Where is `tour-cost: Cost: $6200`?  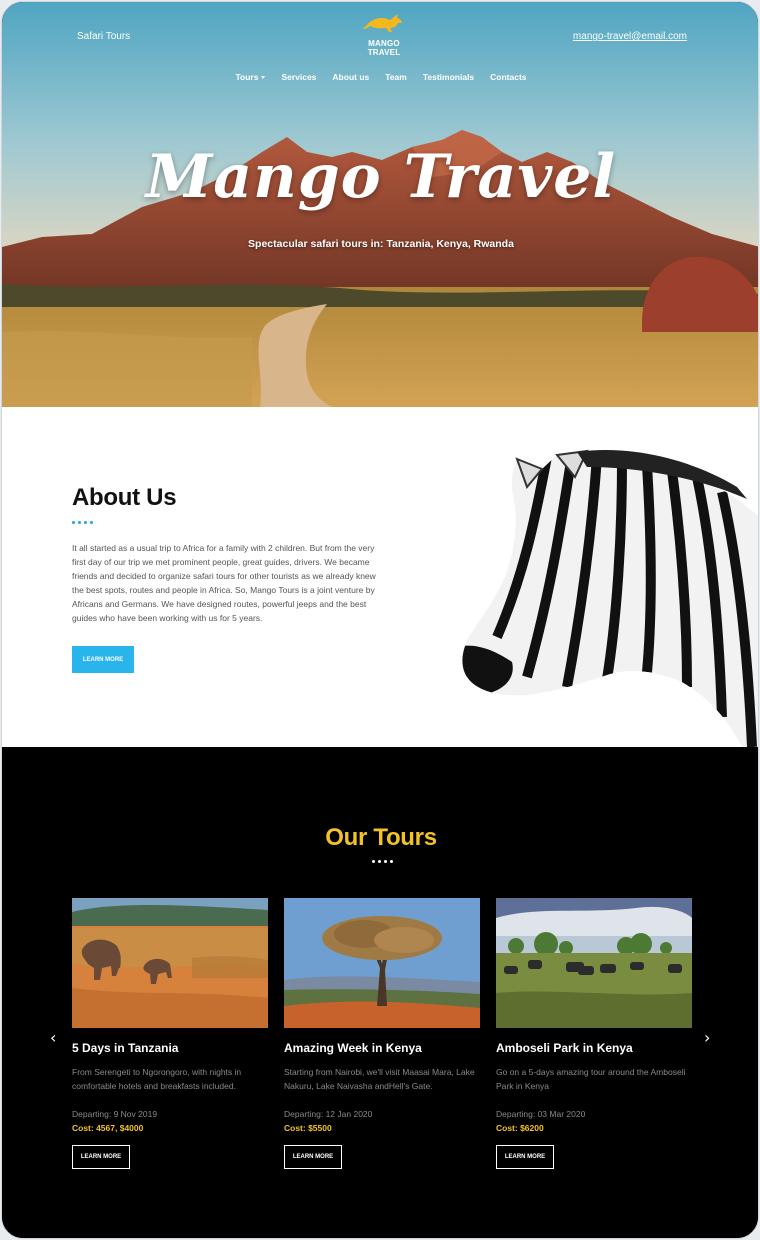
tour-cost: Cost: $6200 is located at coordinates (520, 1128).